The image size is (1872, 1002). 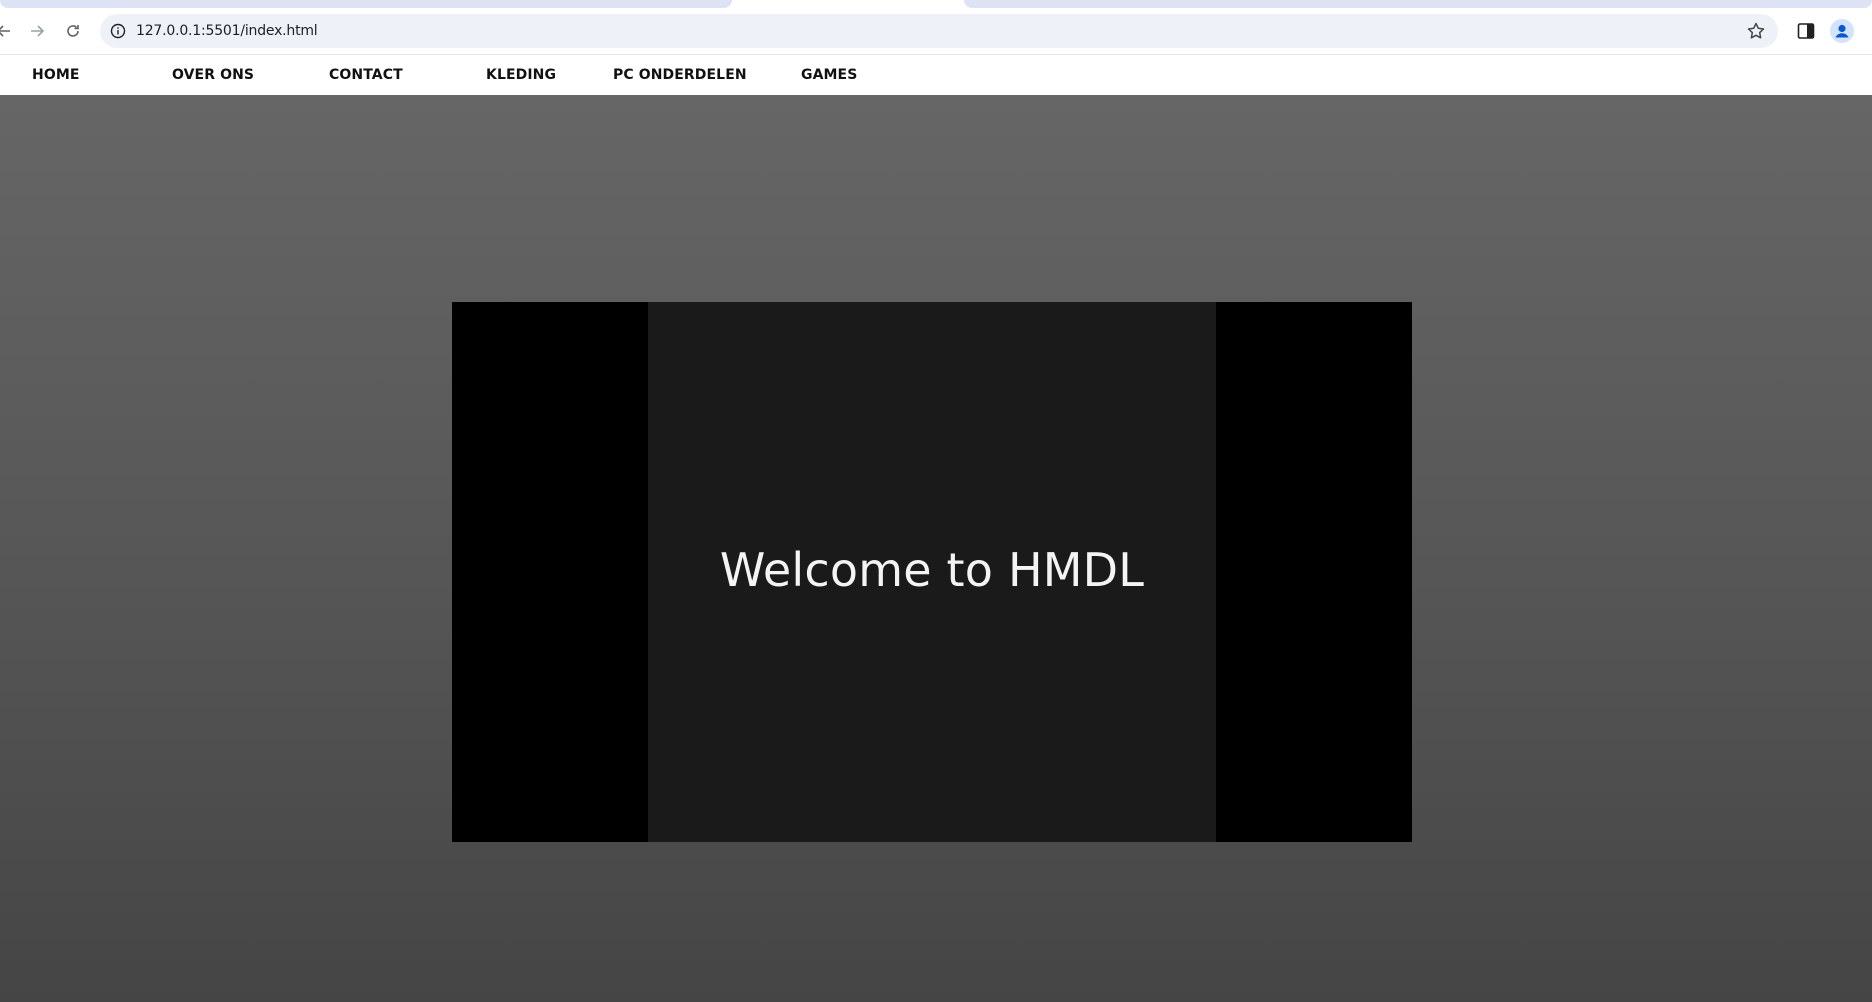 I want to click on reload-button, so click(x=73, y=31).